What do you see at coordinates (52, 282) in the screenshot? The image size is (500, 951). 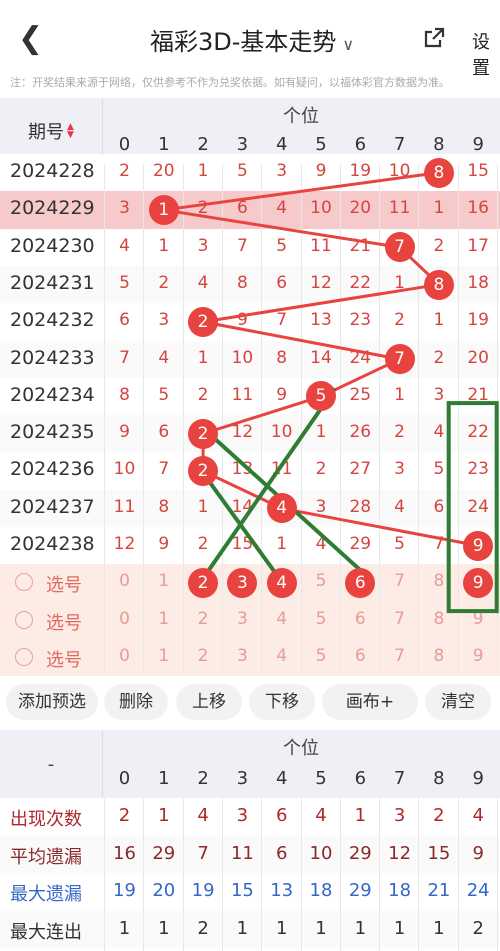 I see `period-number: 2024231` at bounding box center [52, 282].